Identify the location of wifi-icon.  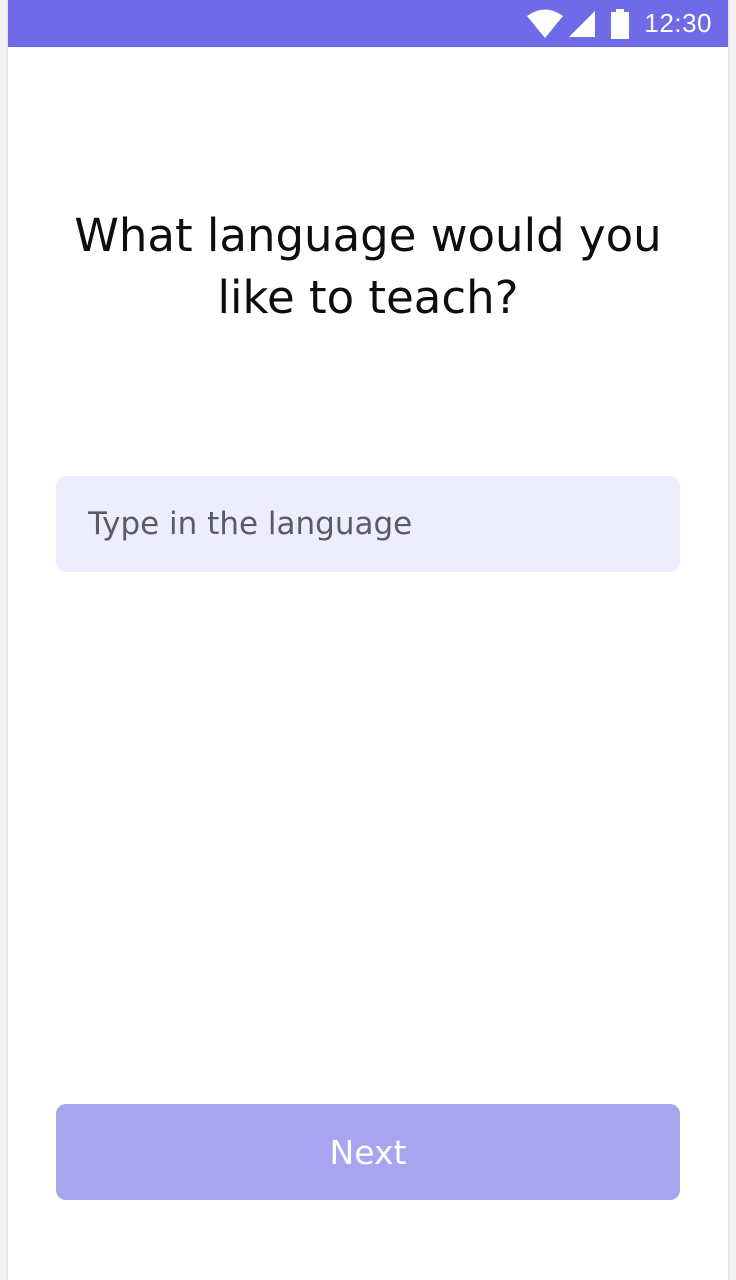
(545, 23).